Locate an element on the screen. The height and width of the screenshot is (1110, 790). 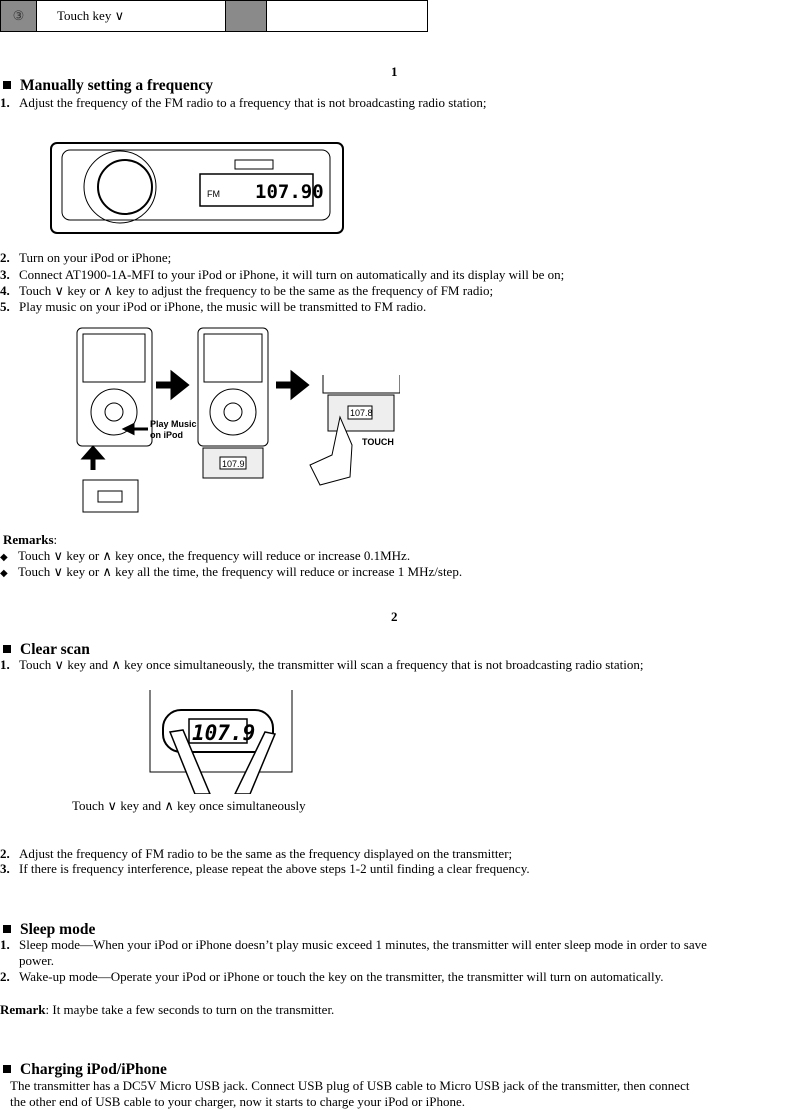
remarks-label: Remarks: is located at coordinates (30, 539).